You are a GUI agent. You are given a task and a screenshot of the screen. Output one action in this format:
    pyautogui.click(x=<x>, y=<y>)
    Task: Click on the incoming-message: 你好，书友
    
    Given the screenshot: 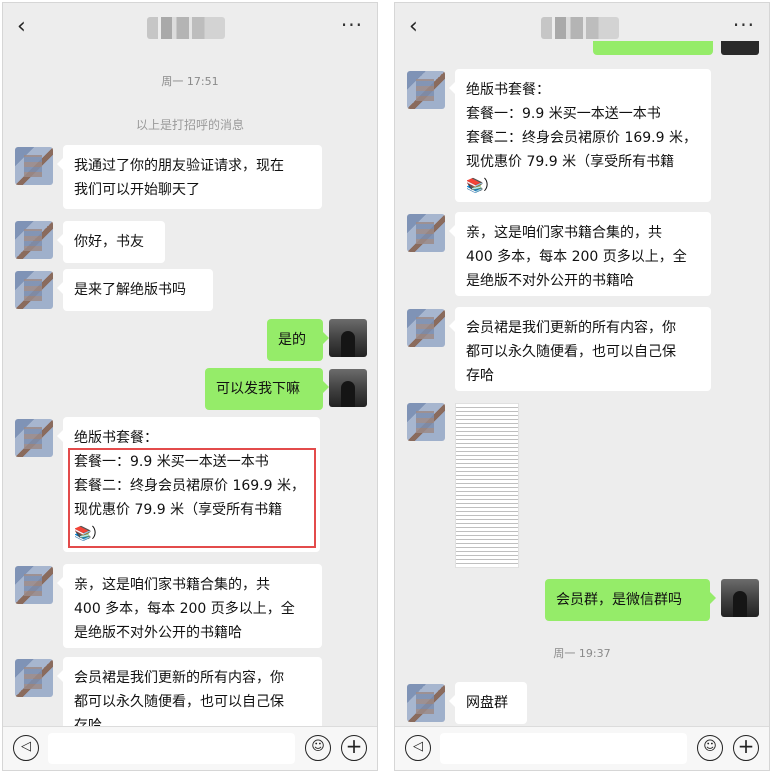 What is the action you would take?
    pyautogui.click(x=111, y=242)
    